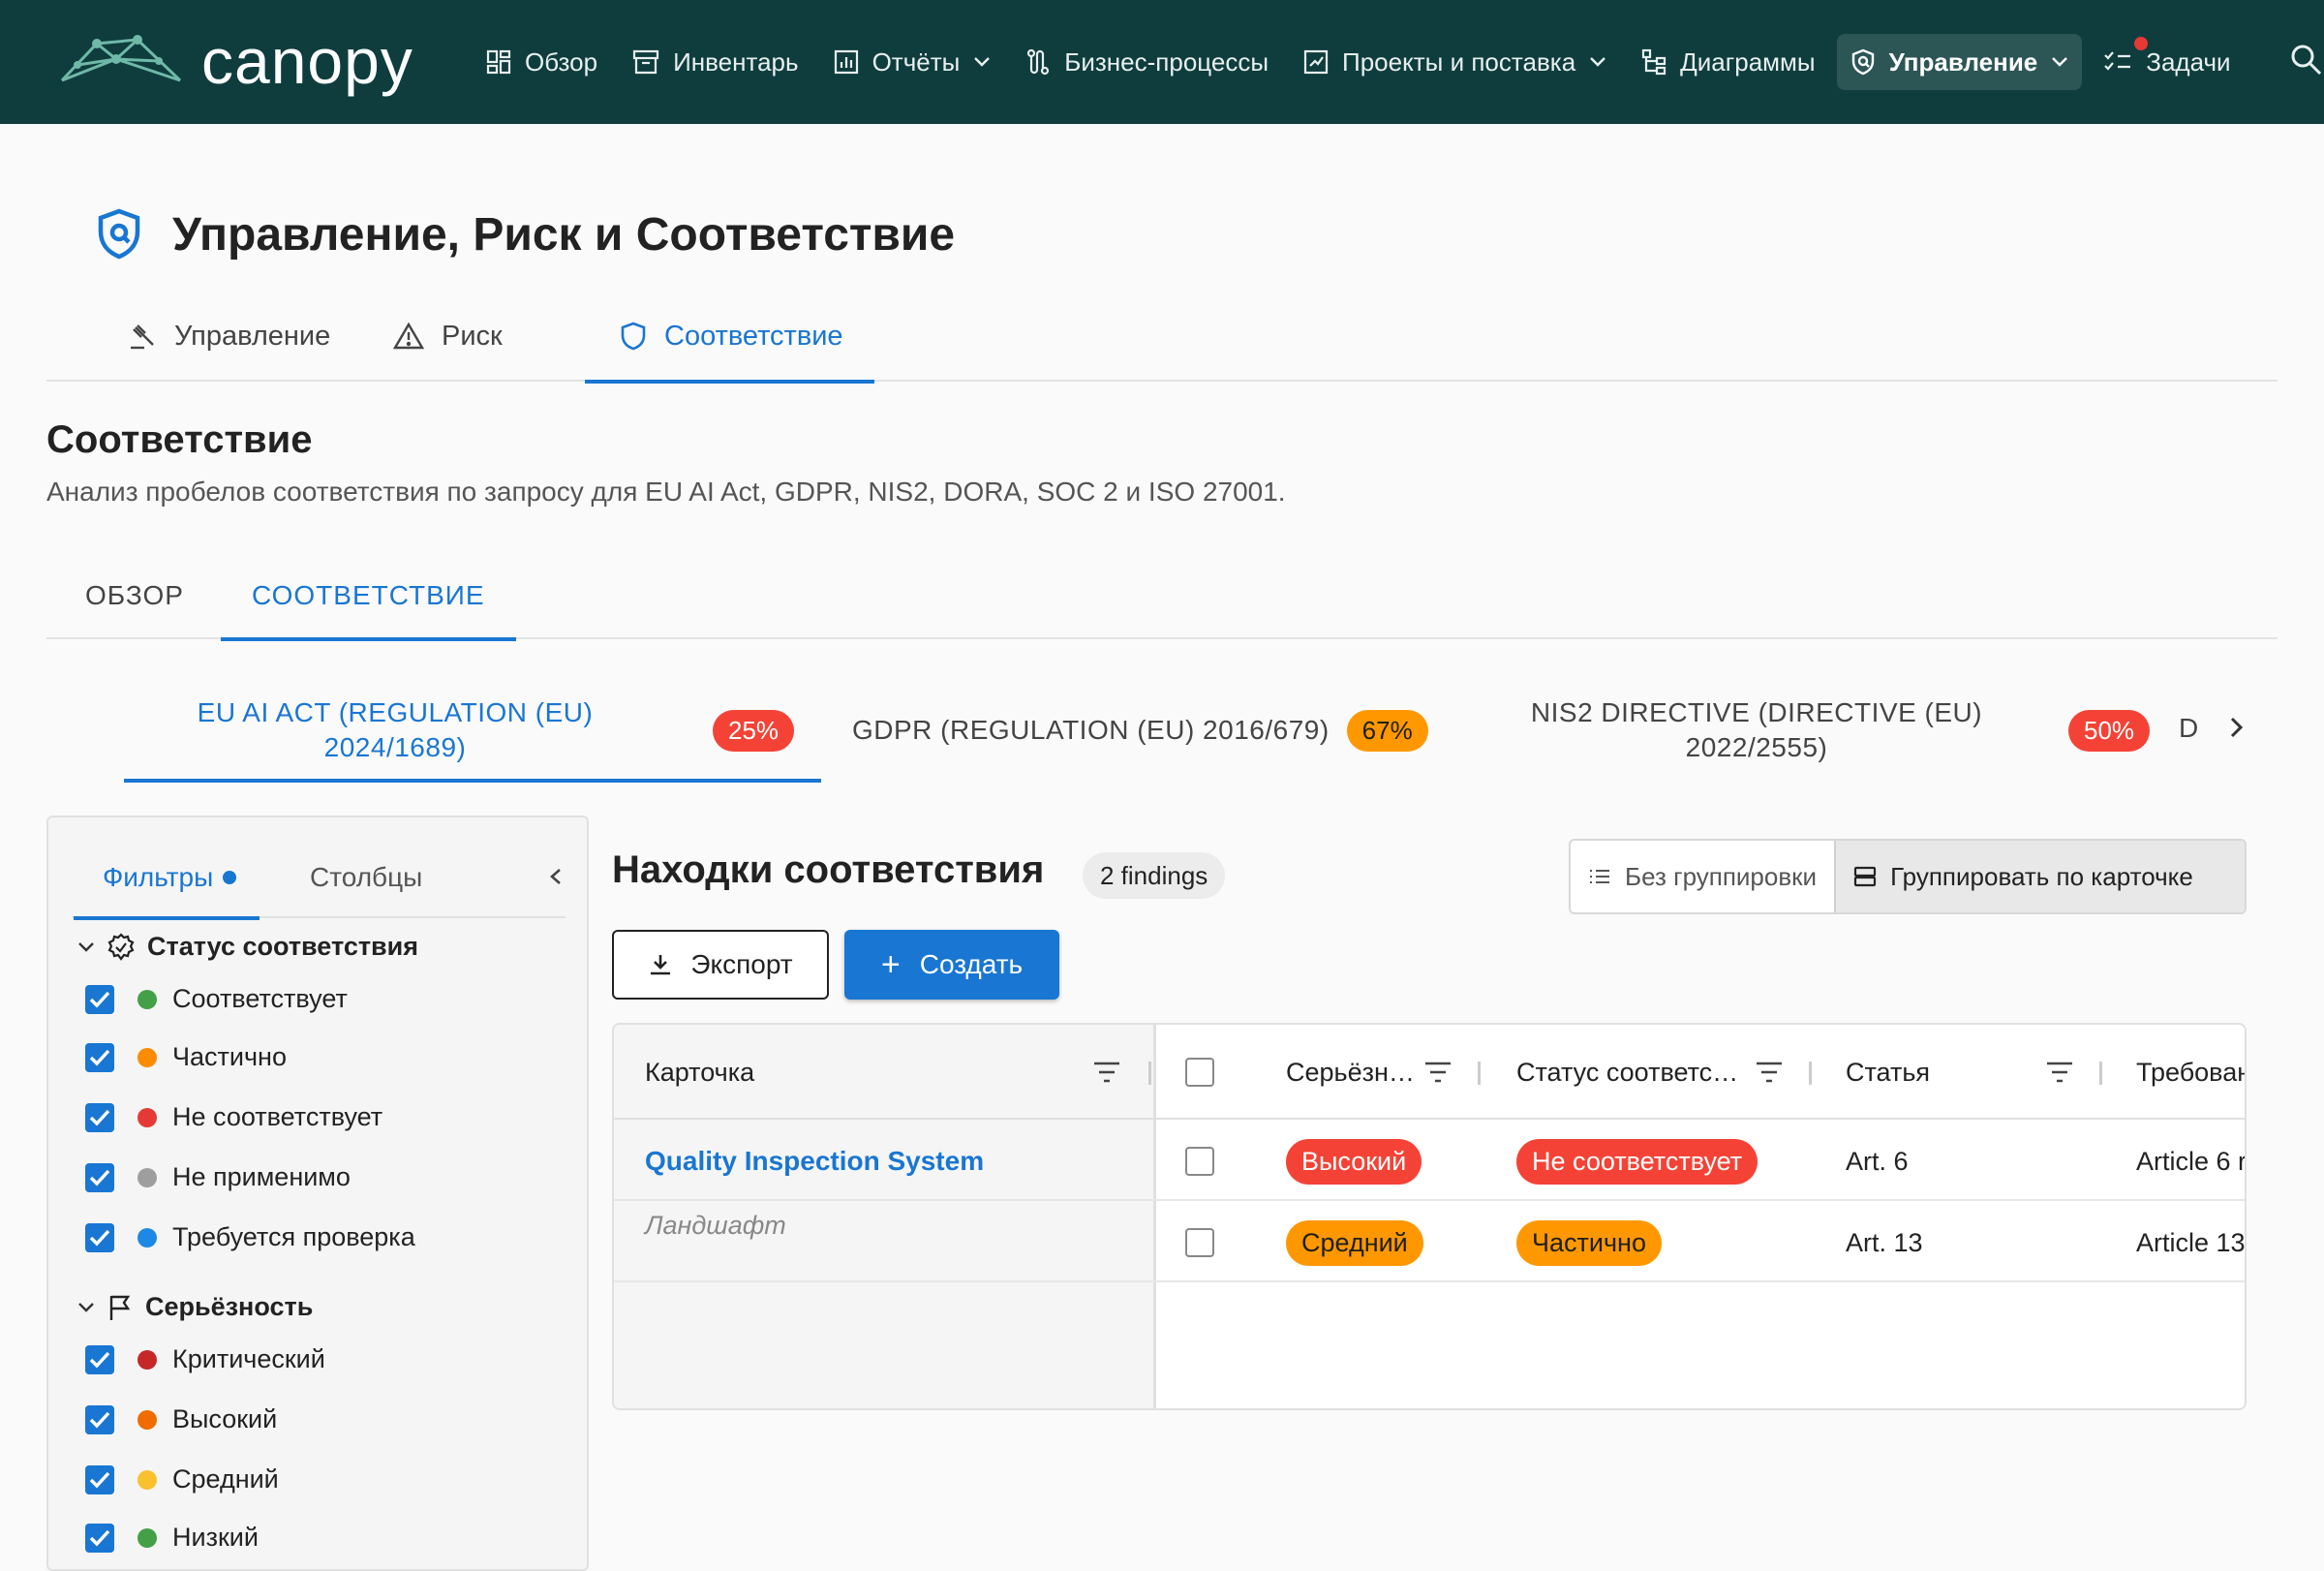 This screenshot has height=1571, width=2324. I want to click on filter-option-partial: Частично, so click(186, 1057).